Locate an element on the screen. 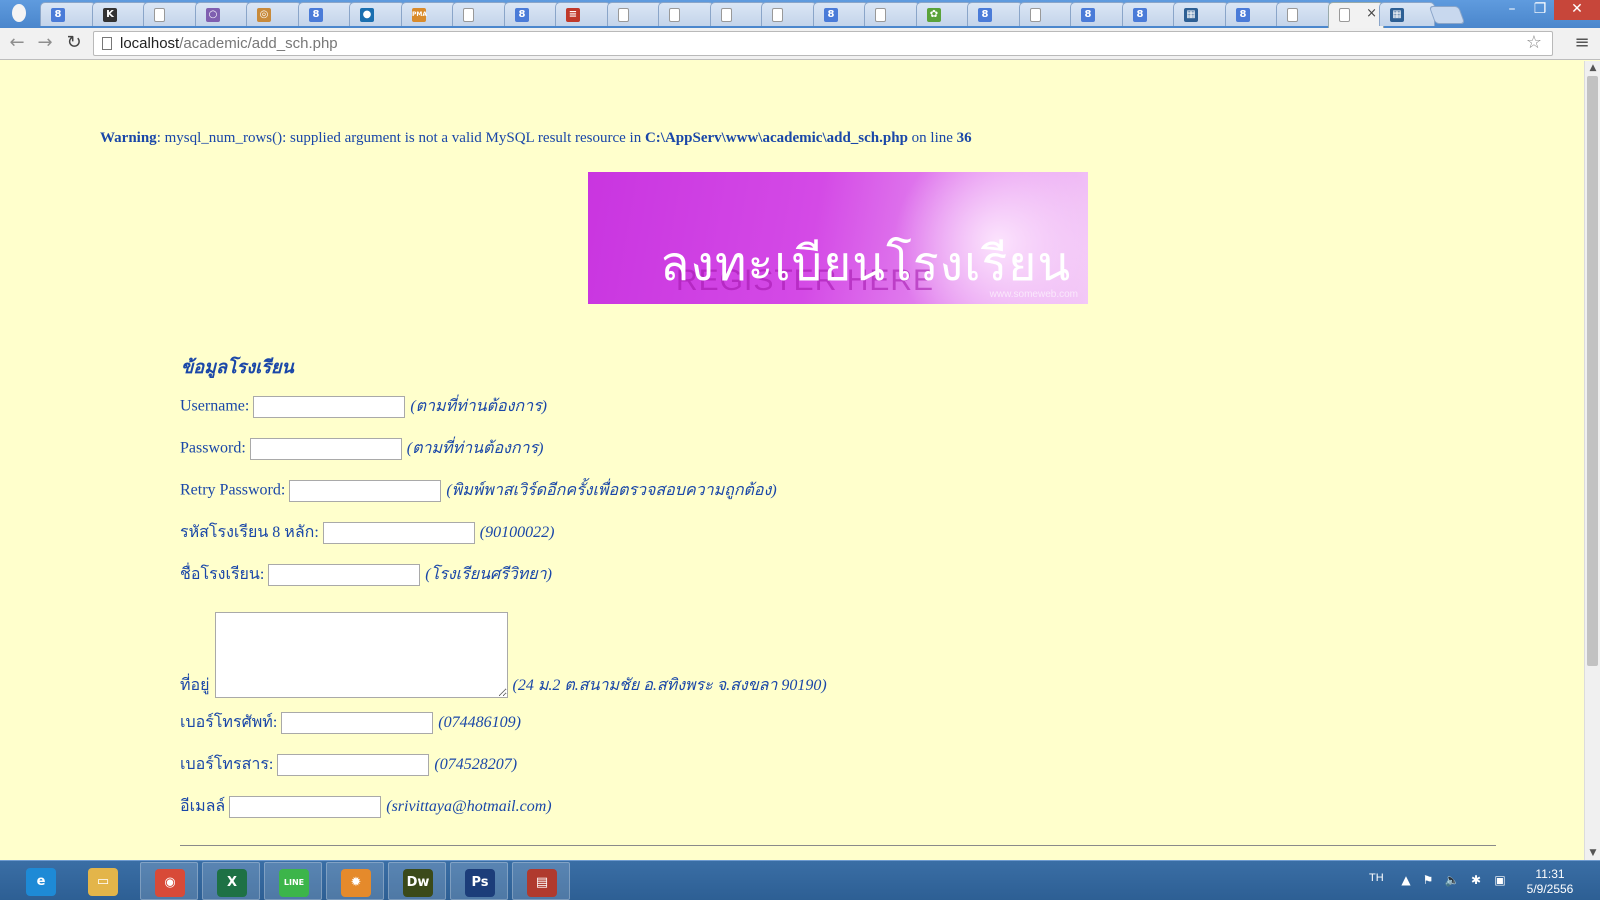  volume-icon: 🔈 is located at coordinates (1452, 881).